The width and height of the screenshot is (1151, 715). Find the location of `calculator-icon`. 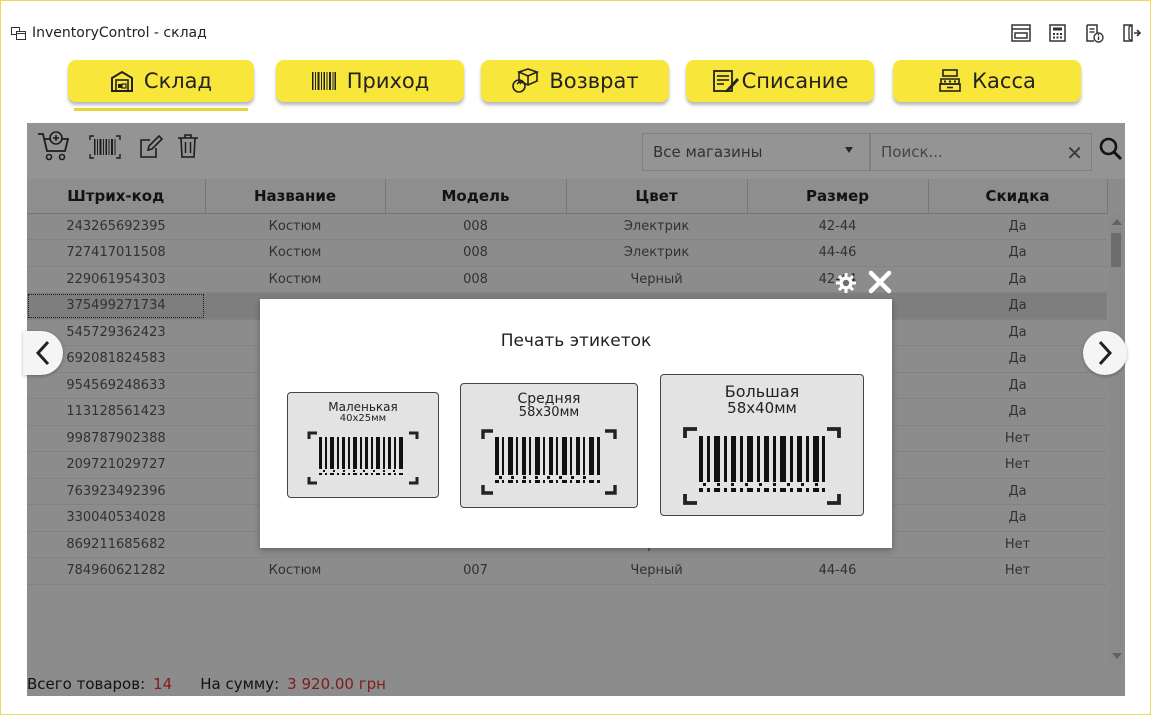

calculator-icon is located at coordinates (1057, 33).